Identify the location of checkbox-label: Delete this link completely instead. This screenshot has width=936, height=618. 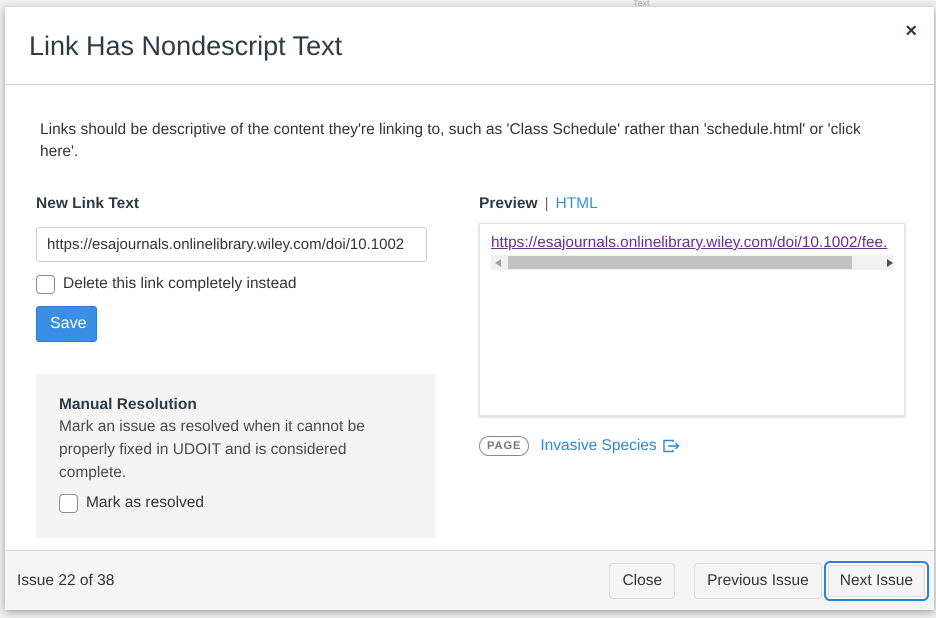
(179, 284).